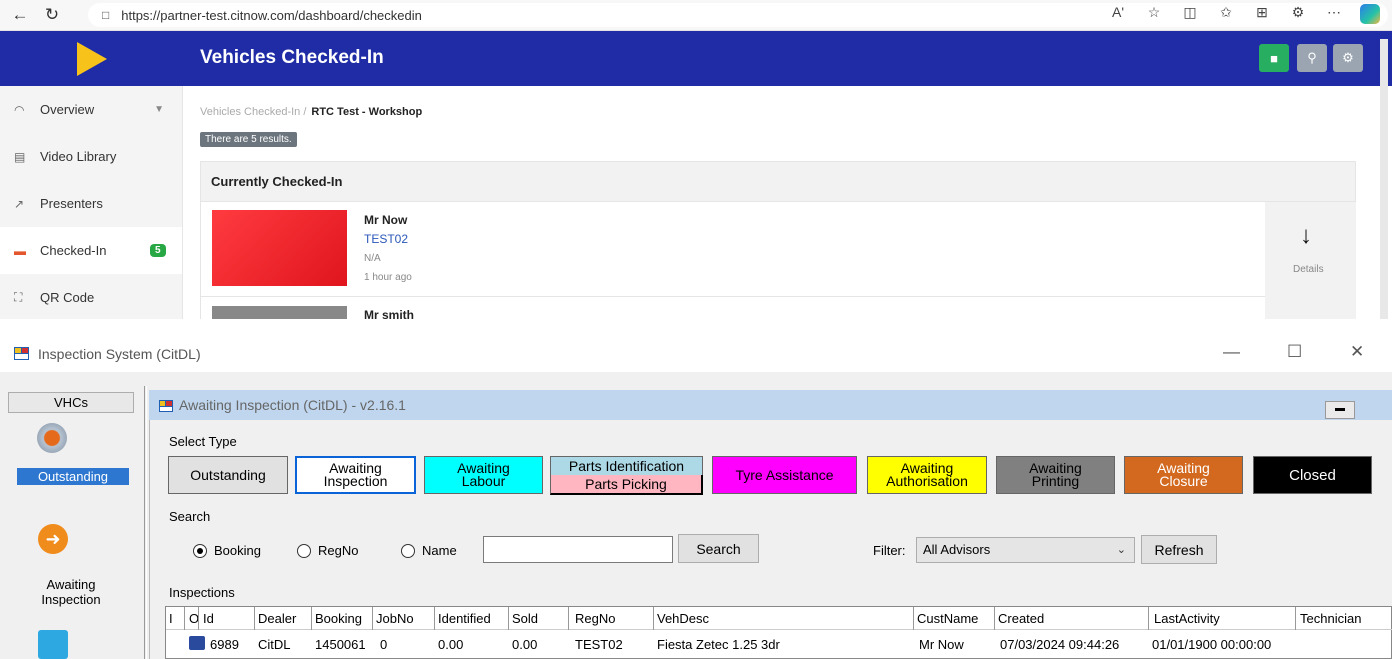 The height and width of the screenshot is (659, 1392). I want to click on type-awaiting-printing-button: Awaiting Printing, so click(1055, 475).